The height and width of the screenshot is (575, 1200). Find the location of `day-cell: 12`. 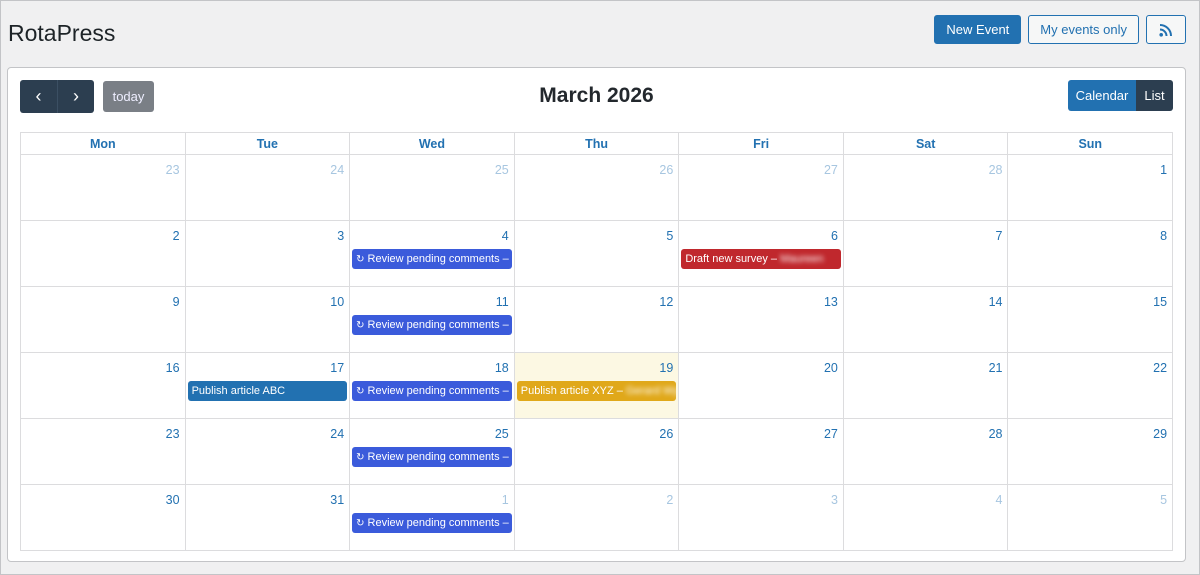

day-cell: 12 is located at coordinates (596, 319).